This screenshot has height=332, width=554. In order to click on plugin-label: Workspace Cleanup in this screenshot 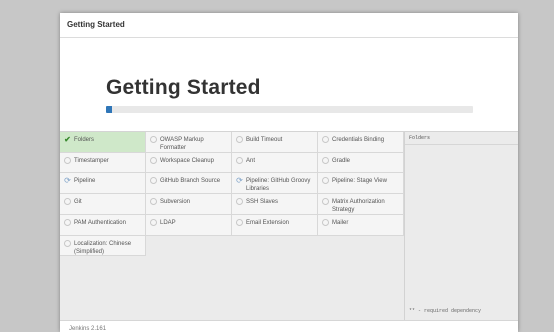, I will do `click(187, 161)`.